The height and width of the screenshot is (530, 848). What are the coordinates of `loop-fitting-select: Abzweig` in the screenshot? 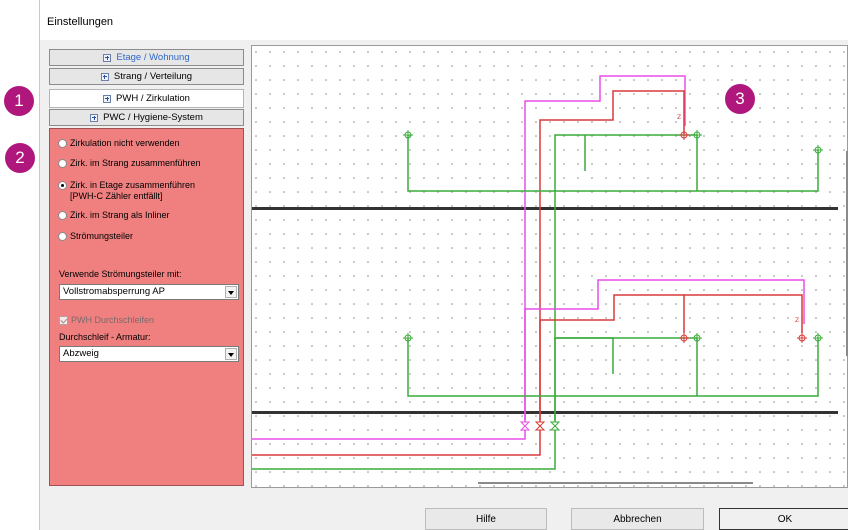 It's located at (149, 354).